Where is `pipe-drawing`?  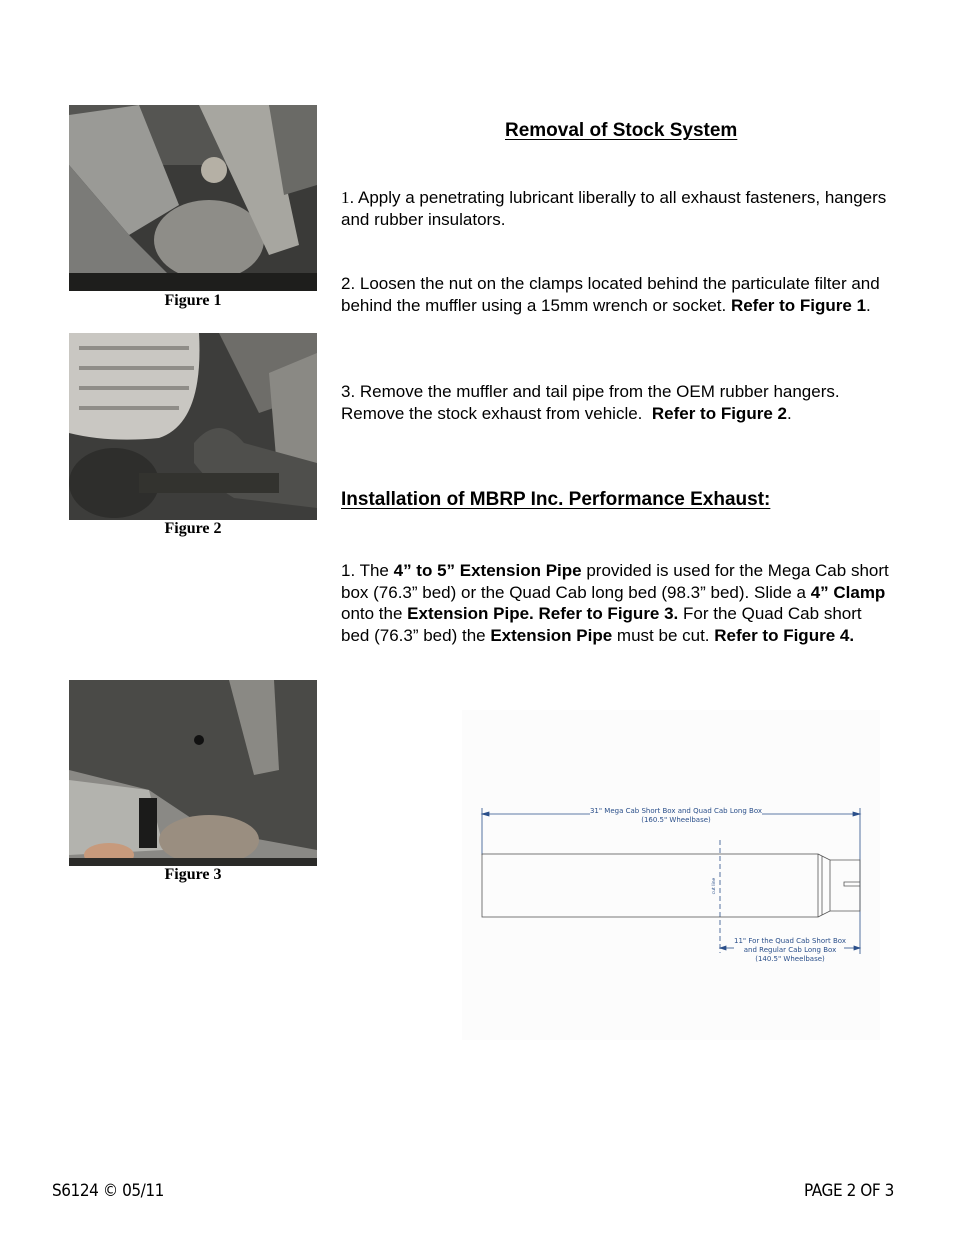
pipe-drawing is located at coordinates (671, 885).